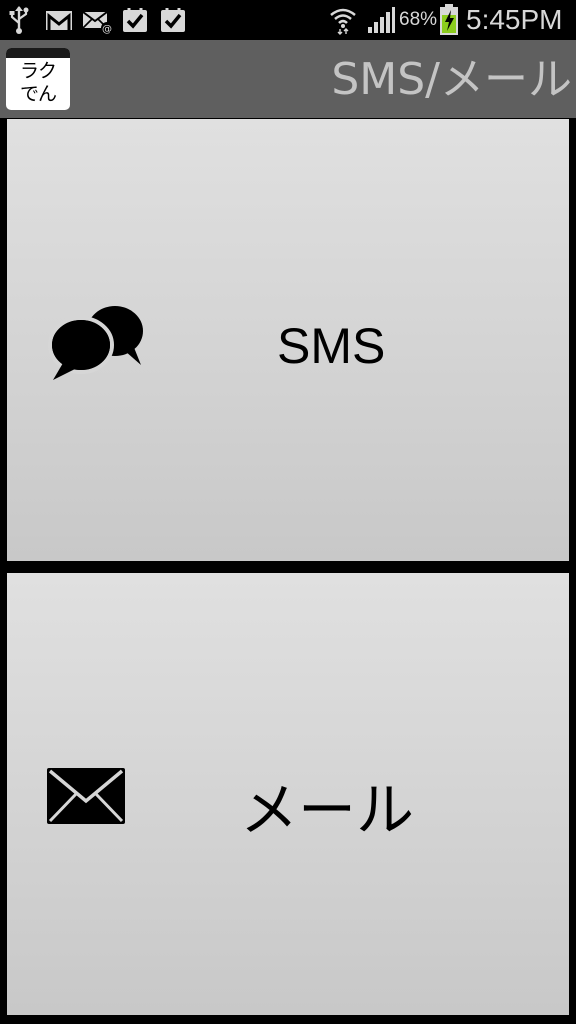 This screenshot has height=1024, width=576. What do you see at coordinates (288, 20) in the screenshot?
I see `status-bar: @ 68% 5:45PM` at bounding box center [288, 20].